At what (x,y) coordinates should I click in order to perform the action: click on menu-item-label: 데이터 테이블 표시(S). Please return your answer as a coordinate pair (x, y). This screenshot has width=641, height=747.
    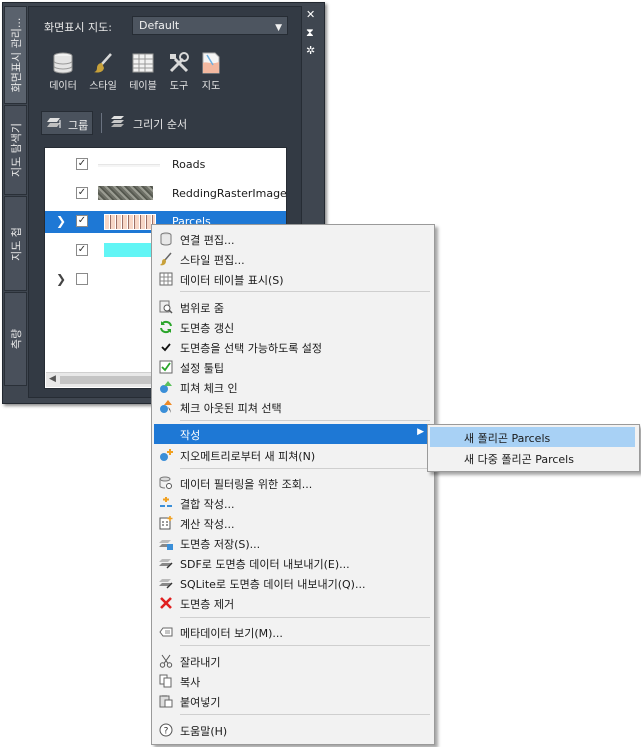
    Looking at the image, I should click on (232, 280).